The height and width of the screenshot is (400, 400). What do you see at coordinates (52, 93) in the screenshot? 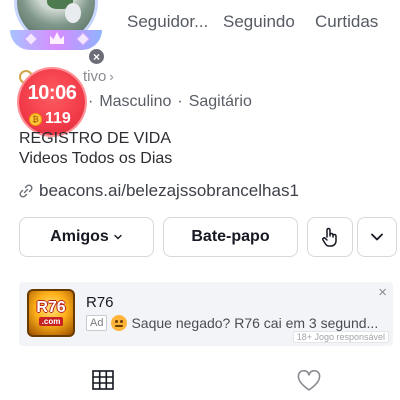
I see `timer-time: 10:06` at bounding box center [52, 93].